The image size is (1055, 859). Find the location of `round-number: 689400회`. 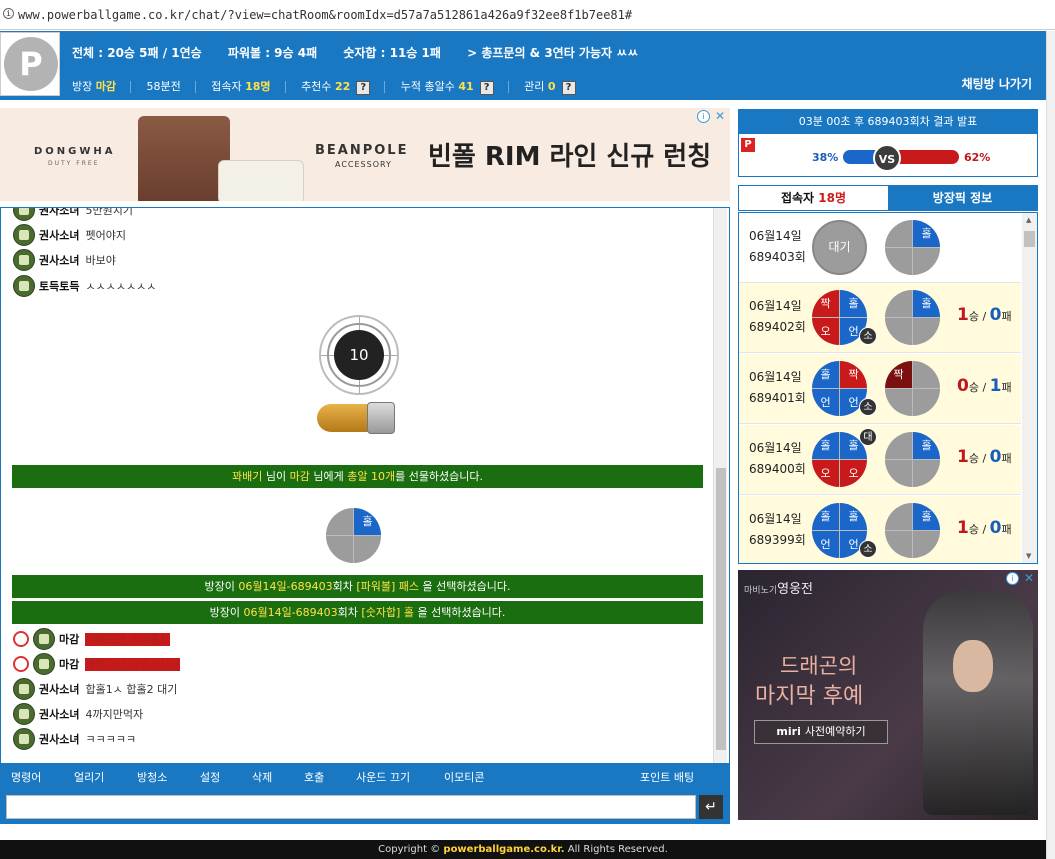

round-number: 689400회 is located at coordinates (777, 469).